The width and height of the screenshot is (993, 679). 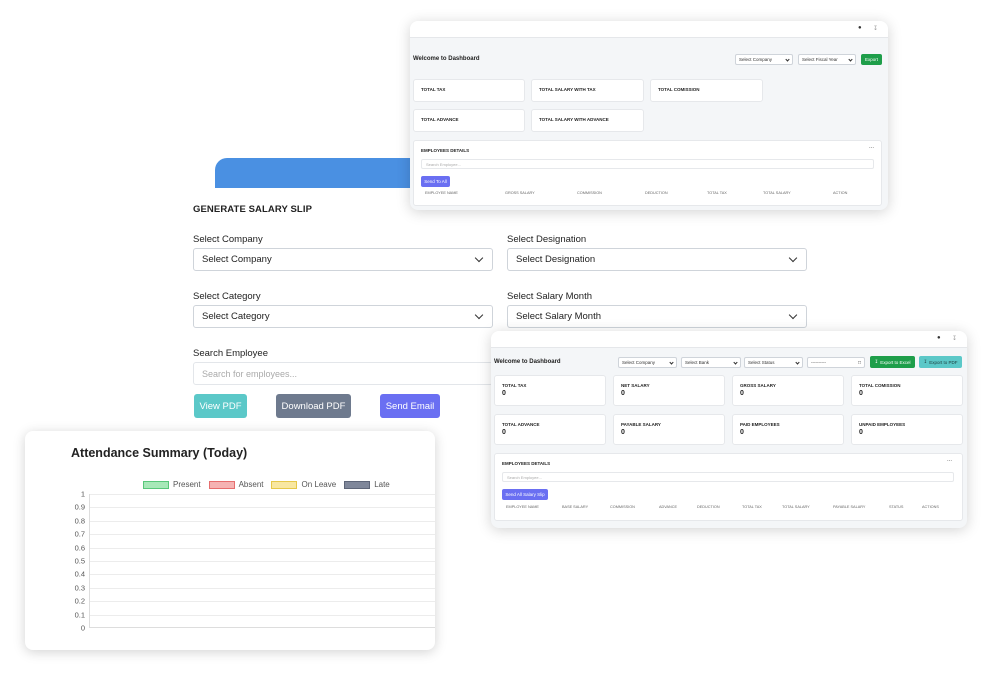 What do you see at coordinates (668, 507) in the screenshot?
I see `column-header: ADVANCE` at bounding box center [668, 507].